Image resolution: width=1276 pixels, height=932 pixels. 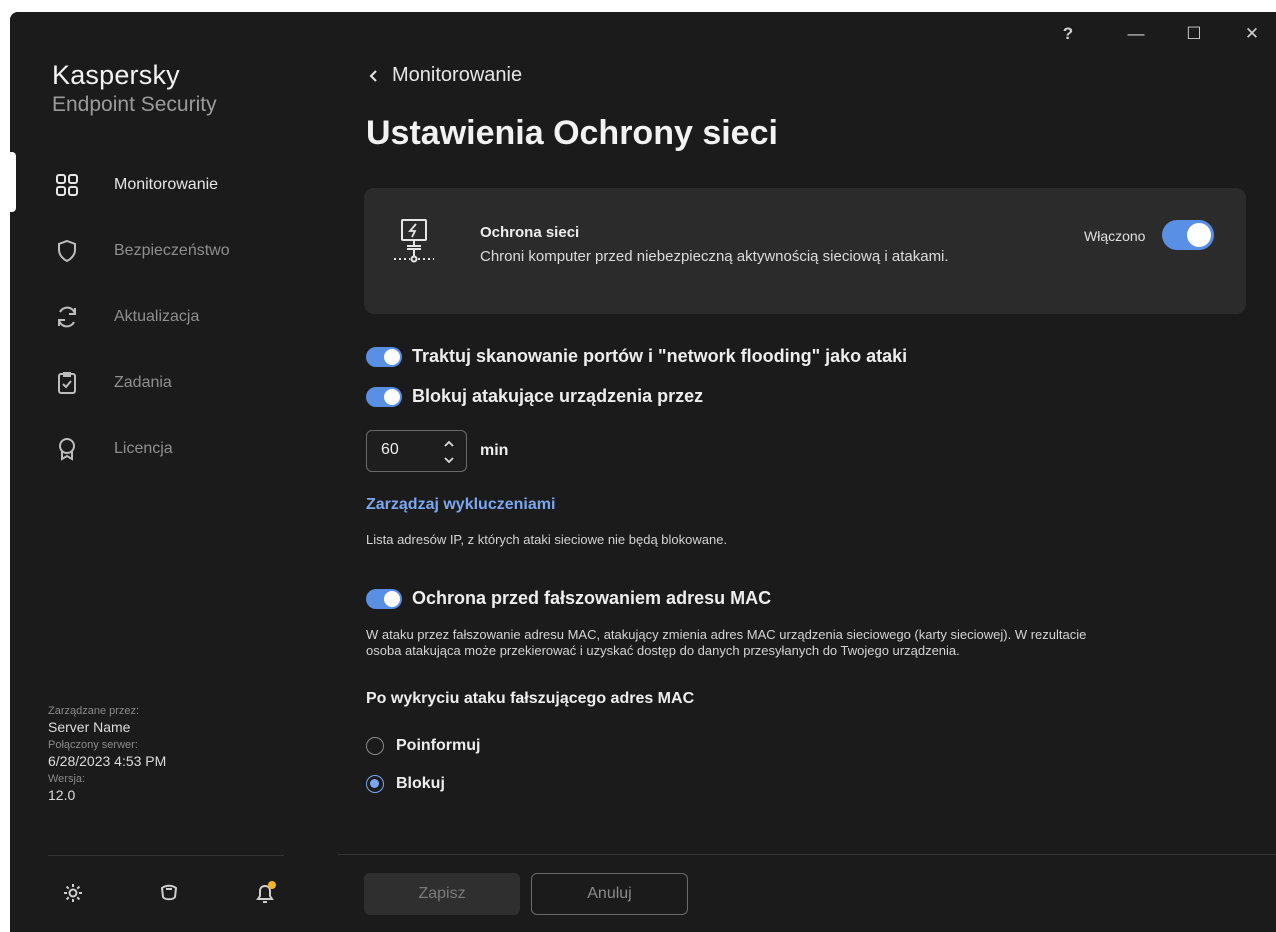 What do you see at coordinates (609, 894) in the screenshot?
I see `cancel-button: Anuluj` at bounding box center [609, 894].